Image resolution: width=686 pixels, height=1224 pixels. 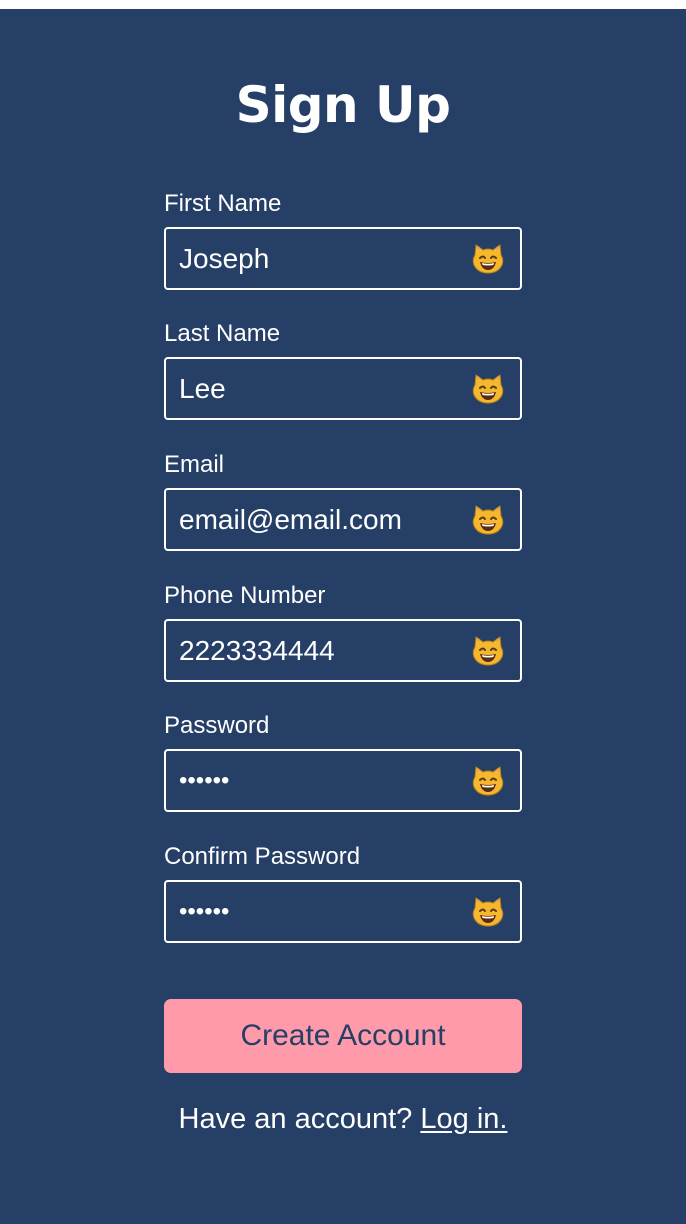 I want to click on last-name-input, so click(x=311, y=388).